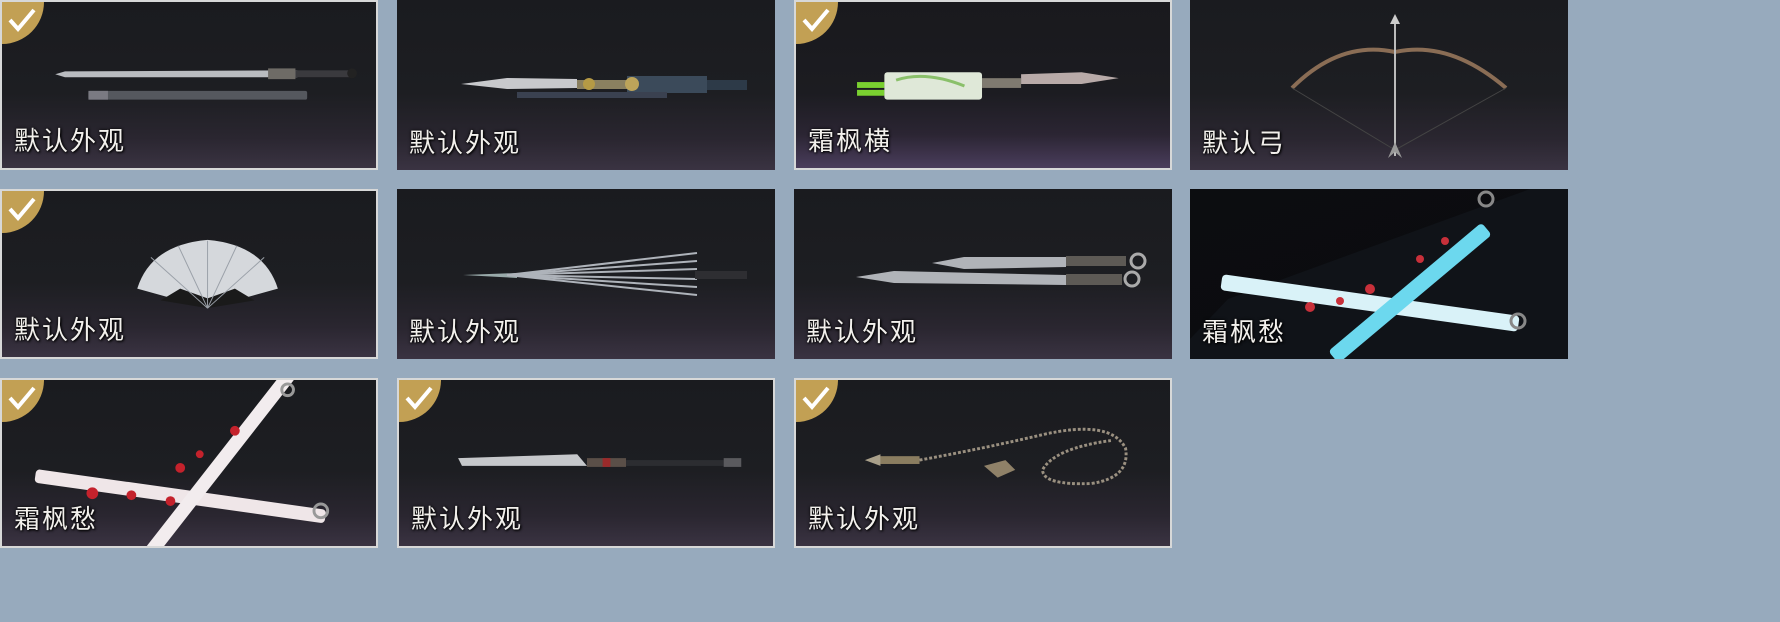  What do you see at coordinates (586, 274) in the screenshot?
I see `skin-card-6: 默认外观` at bounding box center [586, 274].